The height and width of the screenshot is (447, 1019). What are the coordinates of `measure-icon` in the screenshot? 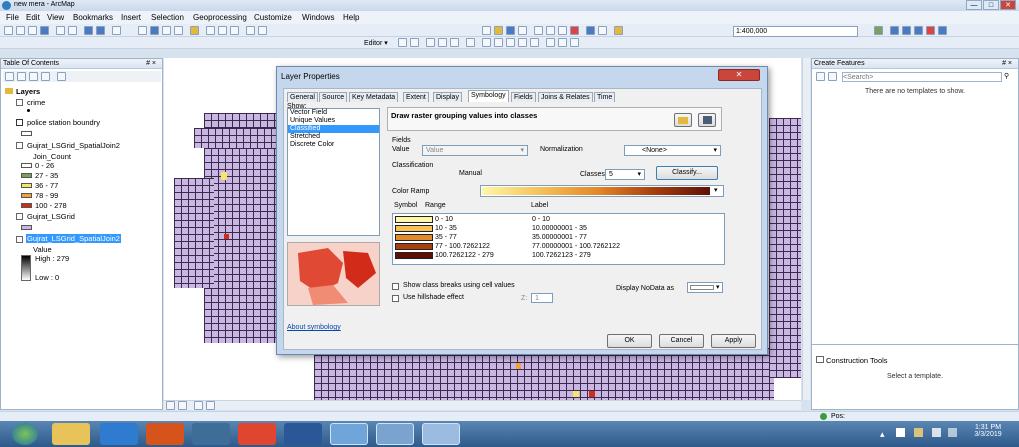 It's located at (194, 30).